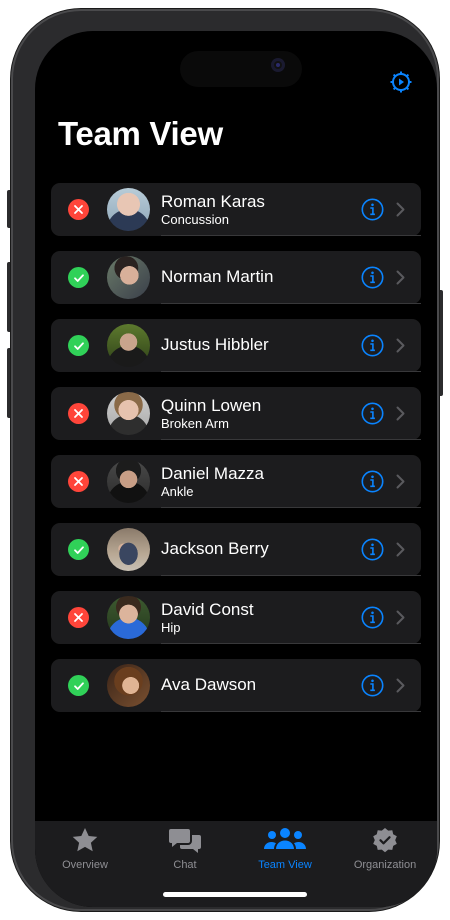  What do you see at coordinates (85, 865) in the screenshot?
I see `tab-label: Overview` at bounding box center [85, 865].